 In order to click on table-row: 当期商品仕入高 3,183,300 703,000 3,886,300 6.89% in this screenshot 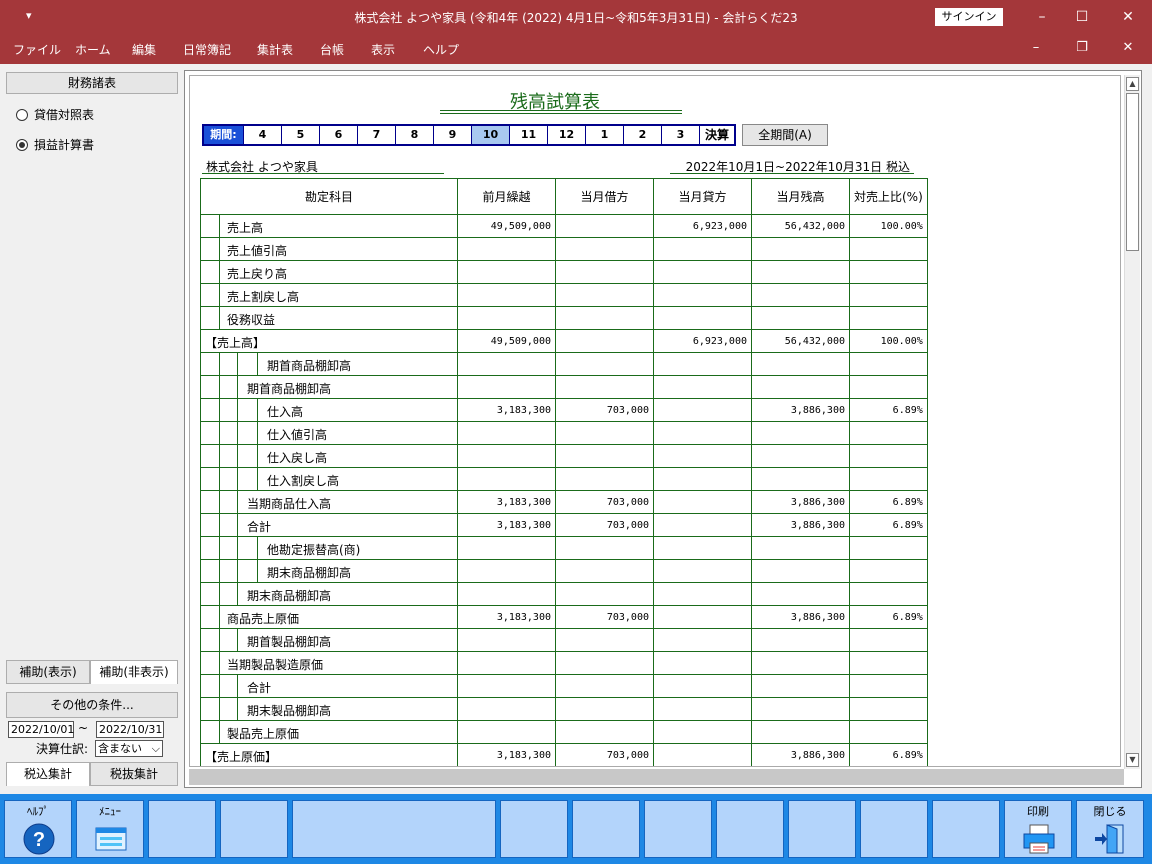, I will do `click(564, 502)`.